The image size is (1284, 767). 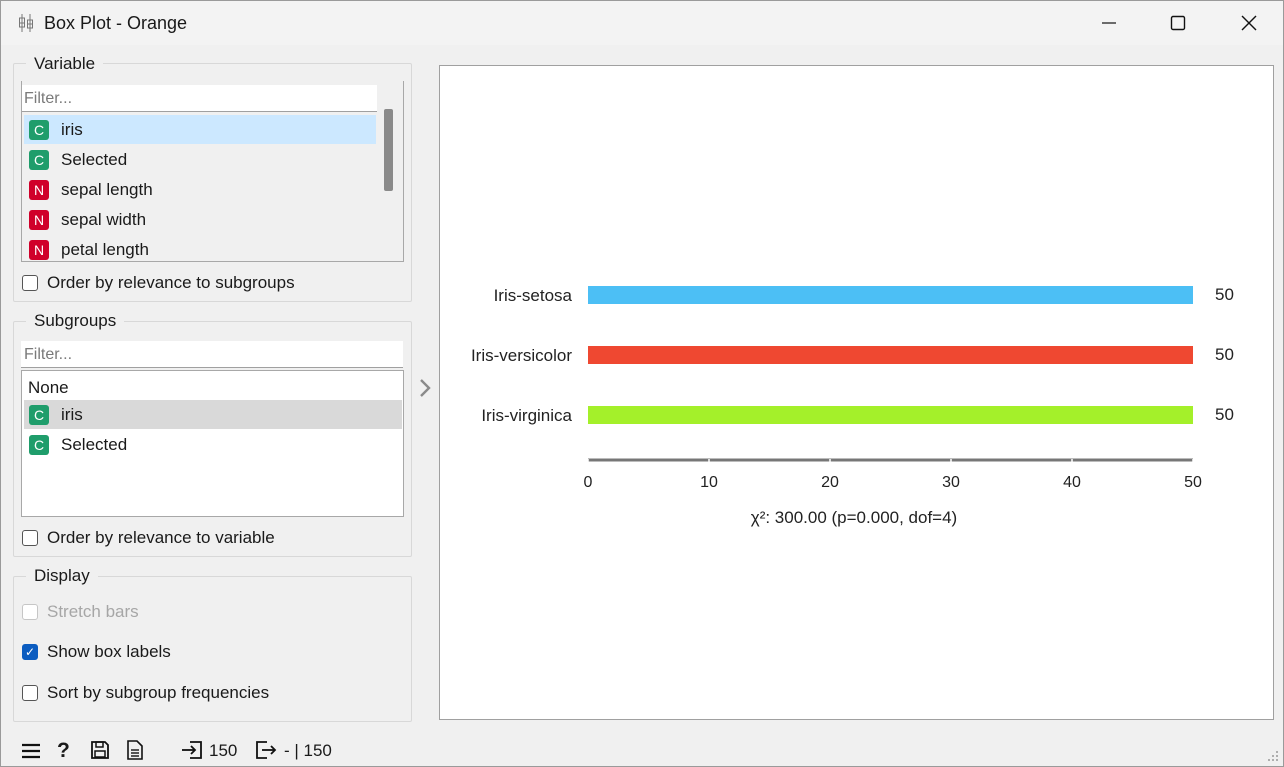 I want to click on subgroup-item-label: None, so click(x=48, y=387).